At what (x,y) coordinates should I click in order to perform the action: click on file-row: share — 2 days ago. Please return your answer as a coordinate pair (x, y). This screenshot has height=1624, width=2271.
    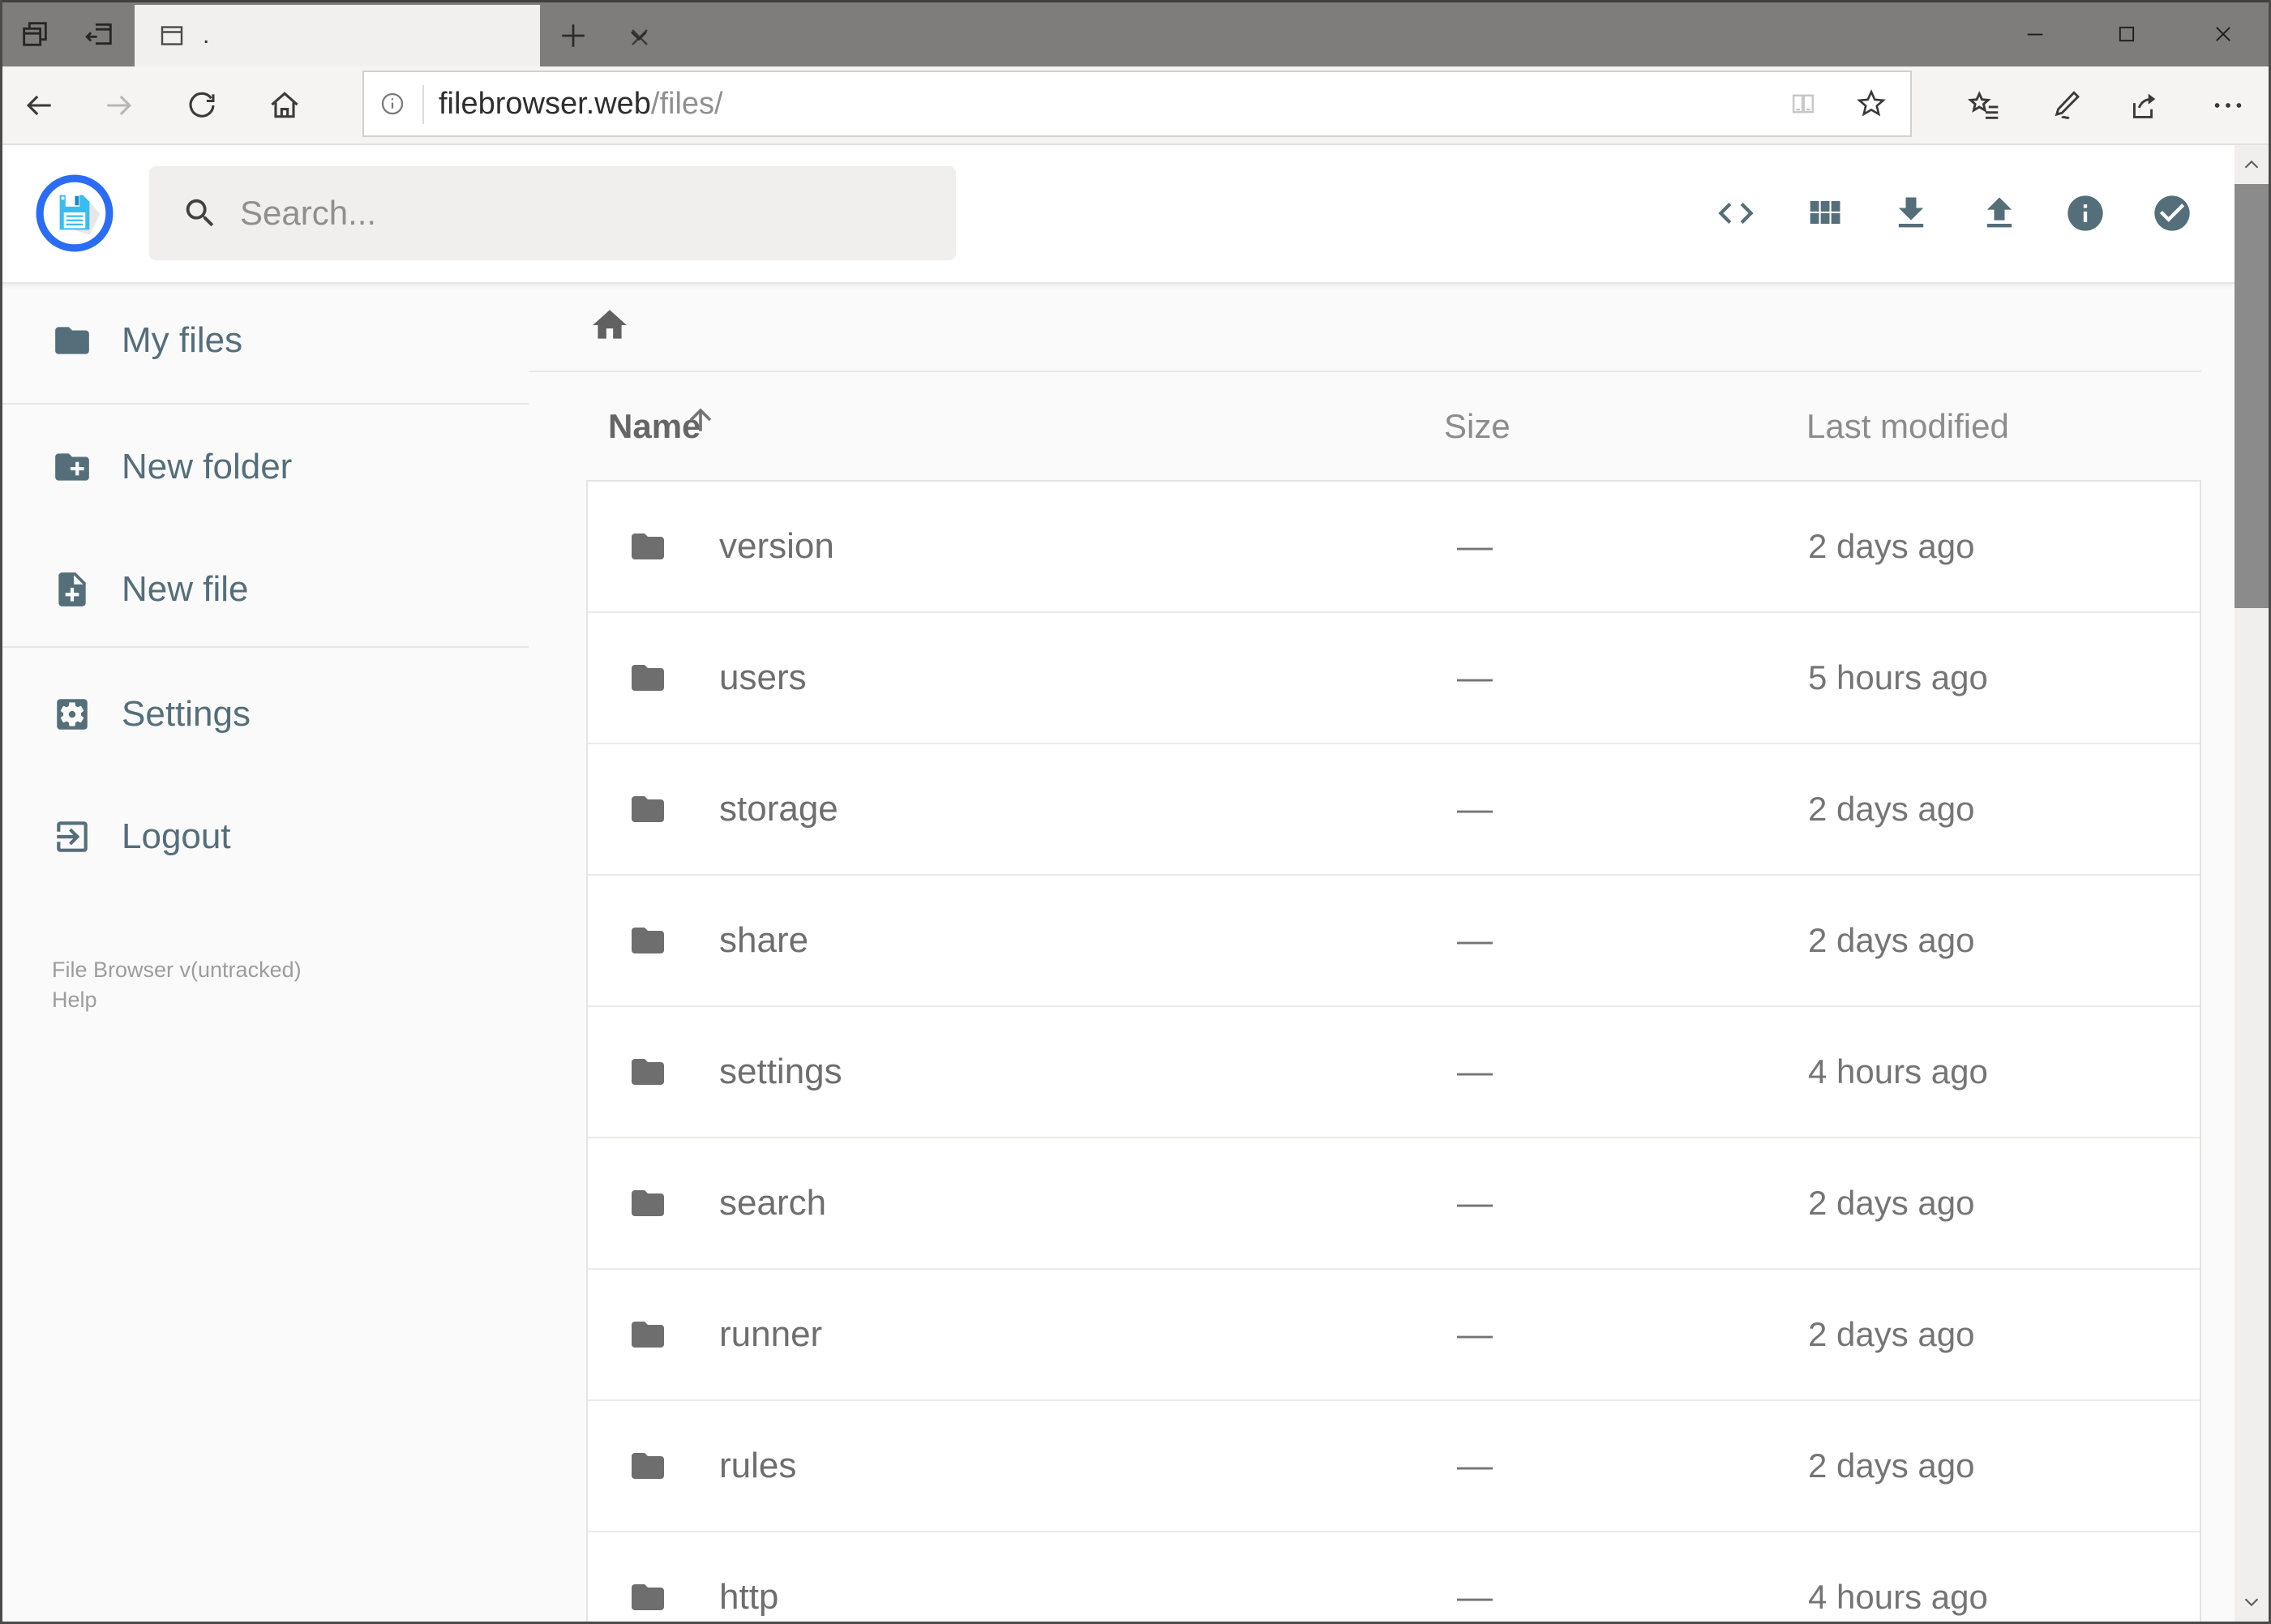
    Looking at the image, I should click on (1394, 941).